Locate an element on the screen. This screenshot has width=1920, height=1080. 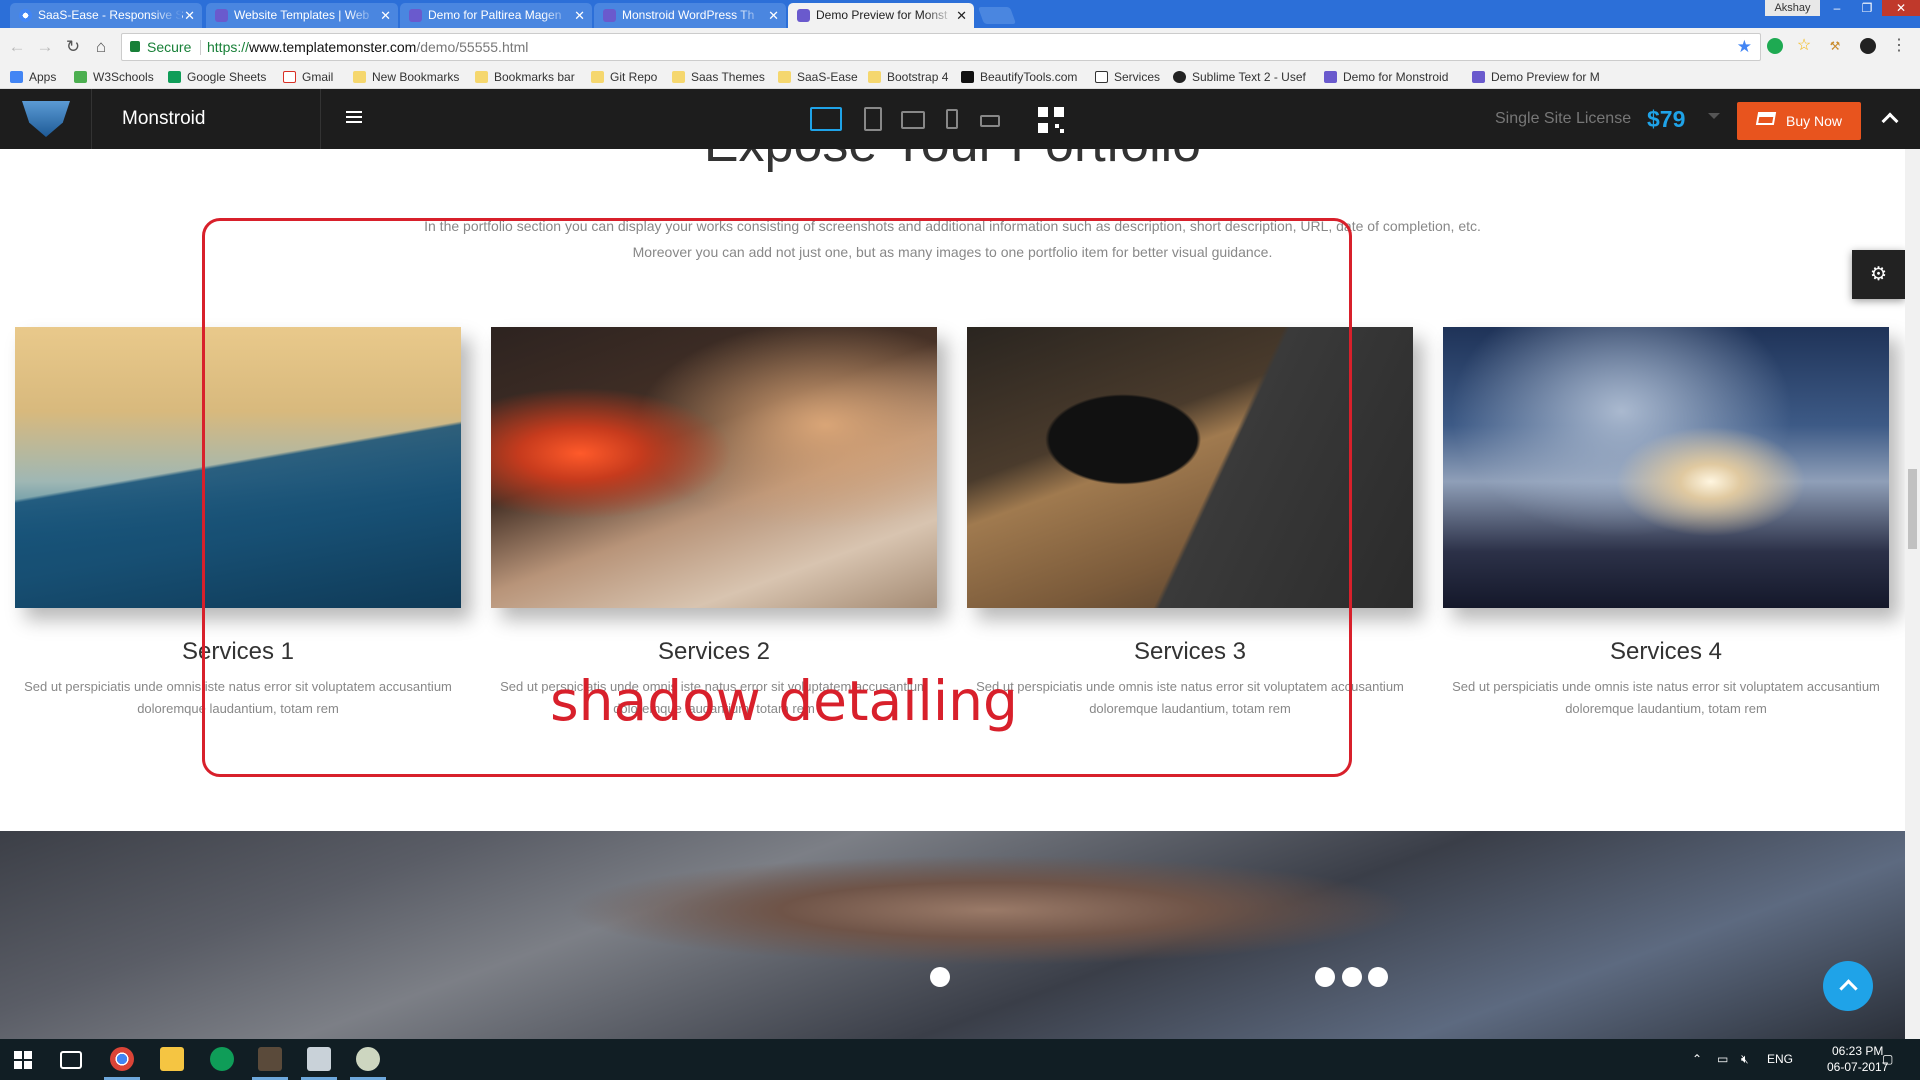
tray-expand-icon: ⌃ is located at coordinates (1697, 1059).